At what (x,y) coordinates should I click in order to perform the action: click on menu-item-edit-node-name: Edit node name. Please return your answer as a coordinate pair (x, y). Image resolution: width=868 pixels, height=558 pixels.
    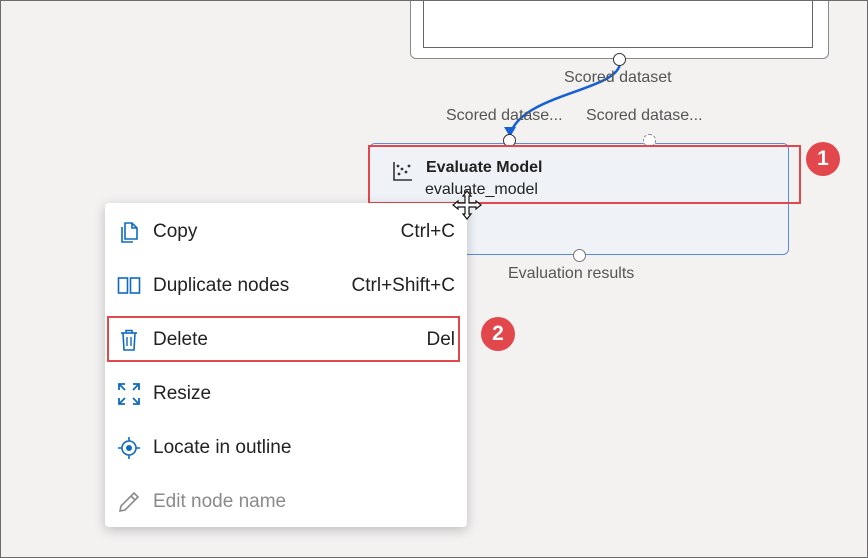
    Looking at the image, I should click on (286, 502).